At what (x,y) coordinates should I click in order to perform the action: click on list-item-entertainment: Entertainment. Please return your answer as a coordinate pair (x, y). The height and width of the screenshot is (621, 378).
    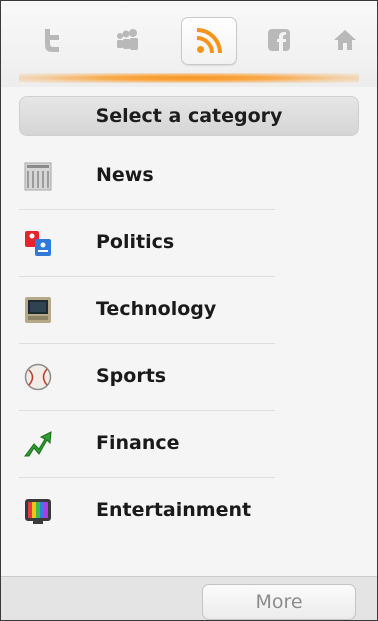
    Looking at the image, I should click on (189, 511).